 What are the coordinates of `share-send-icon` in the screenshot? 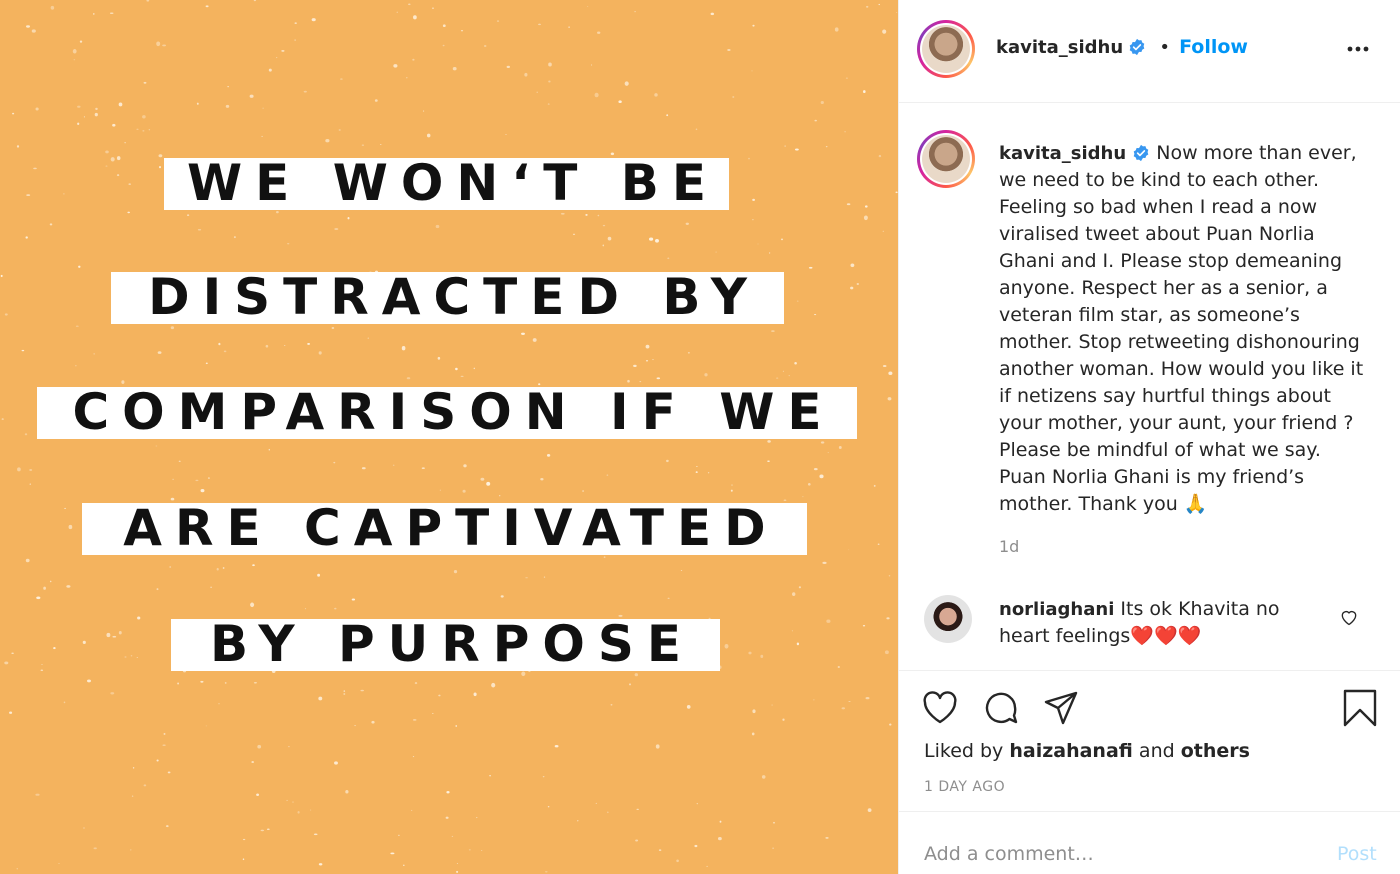 It's located at (1061, 708).